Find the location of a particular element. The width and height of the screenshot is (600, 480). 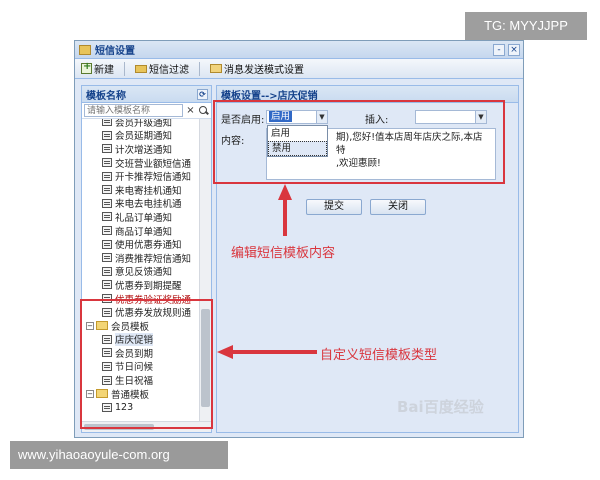

new-icon is located at coordinates (86, 67).